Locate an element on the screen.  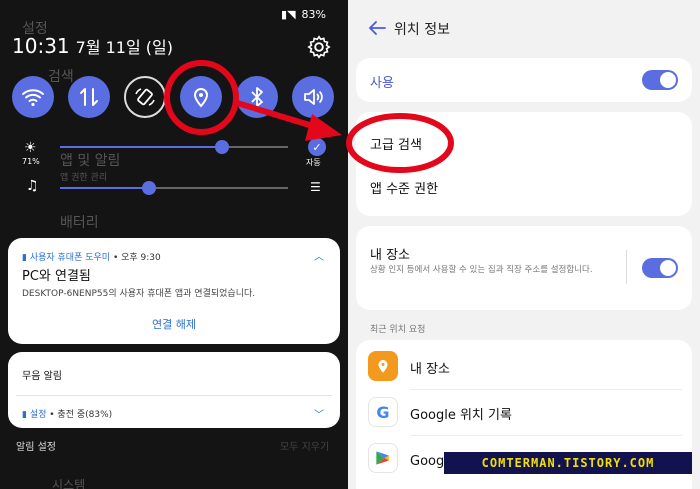
sound-settings-icon: ☰ is located at coordinates (315, 187).